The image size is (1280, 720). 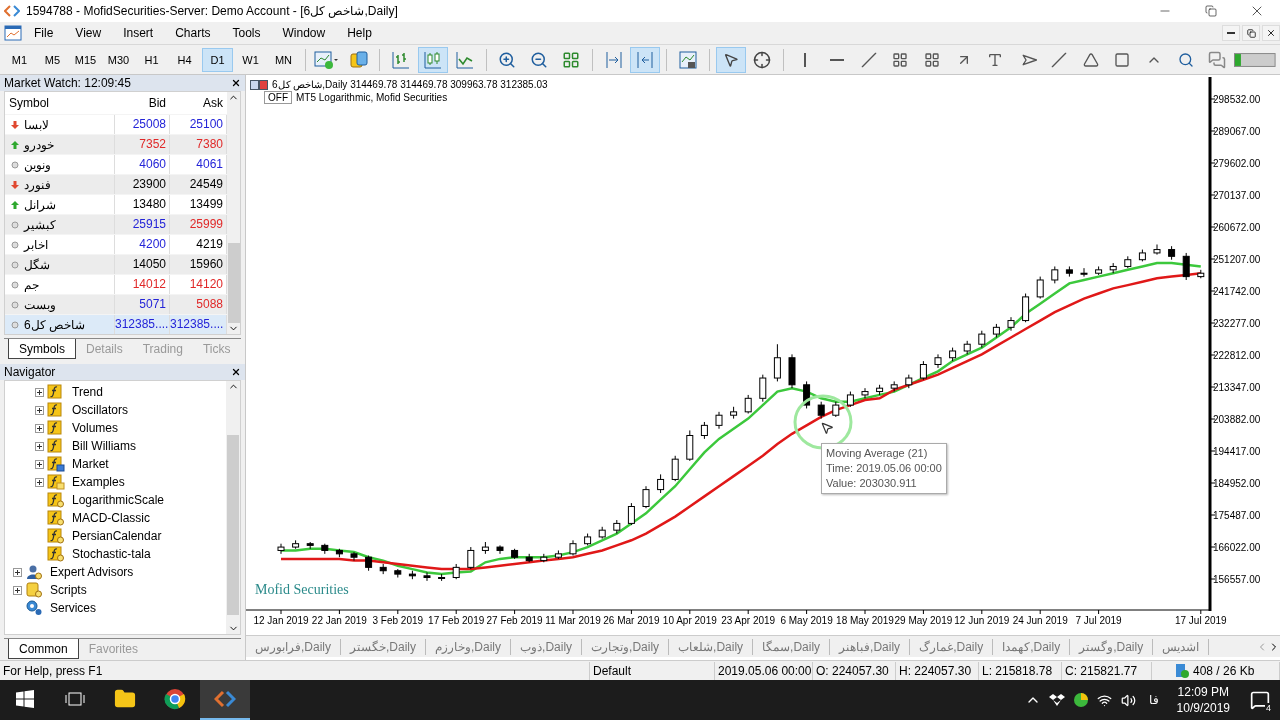 I want to click on column-header: Bid, so click(x=157, y=103).